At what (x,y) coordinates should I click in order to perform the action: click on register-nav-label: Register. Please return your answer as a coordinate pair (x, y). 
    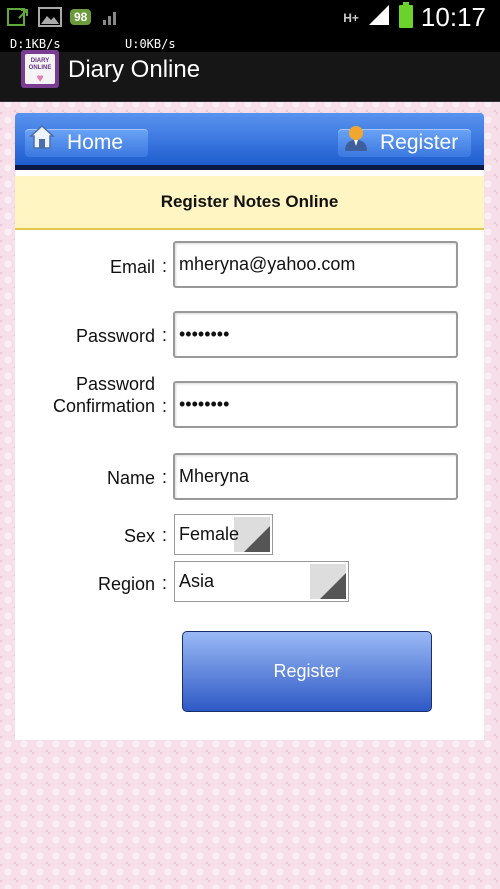
    Looking at the image, I should click on (419, 142).